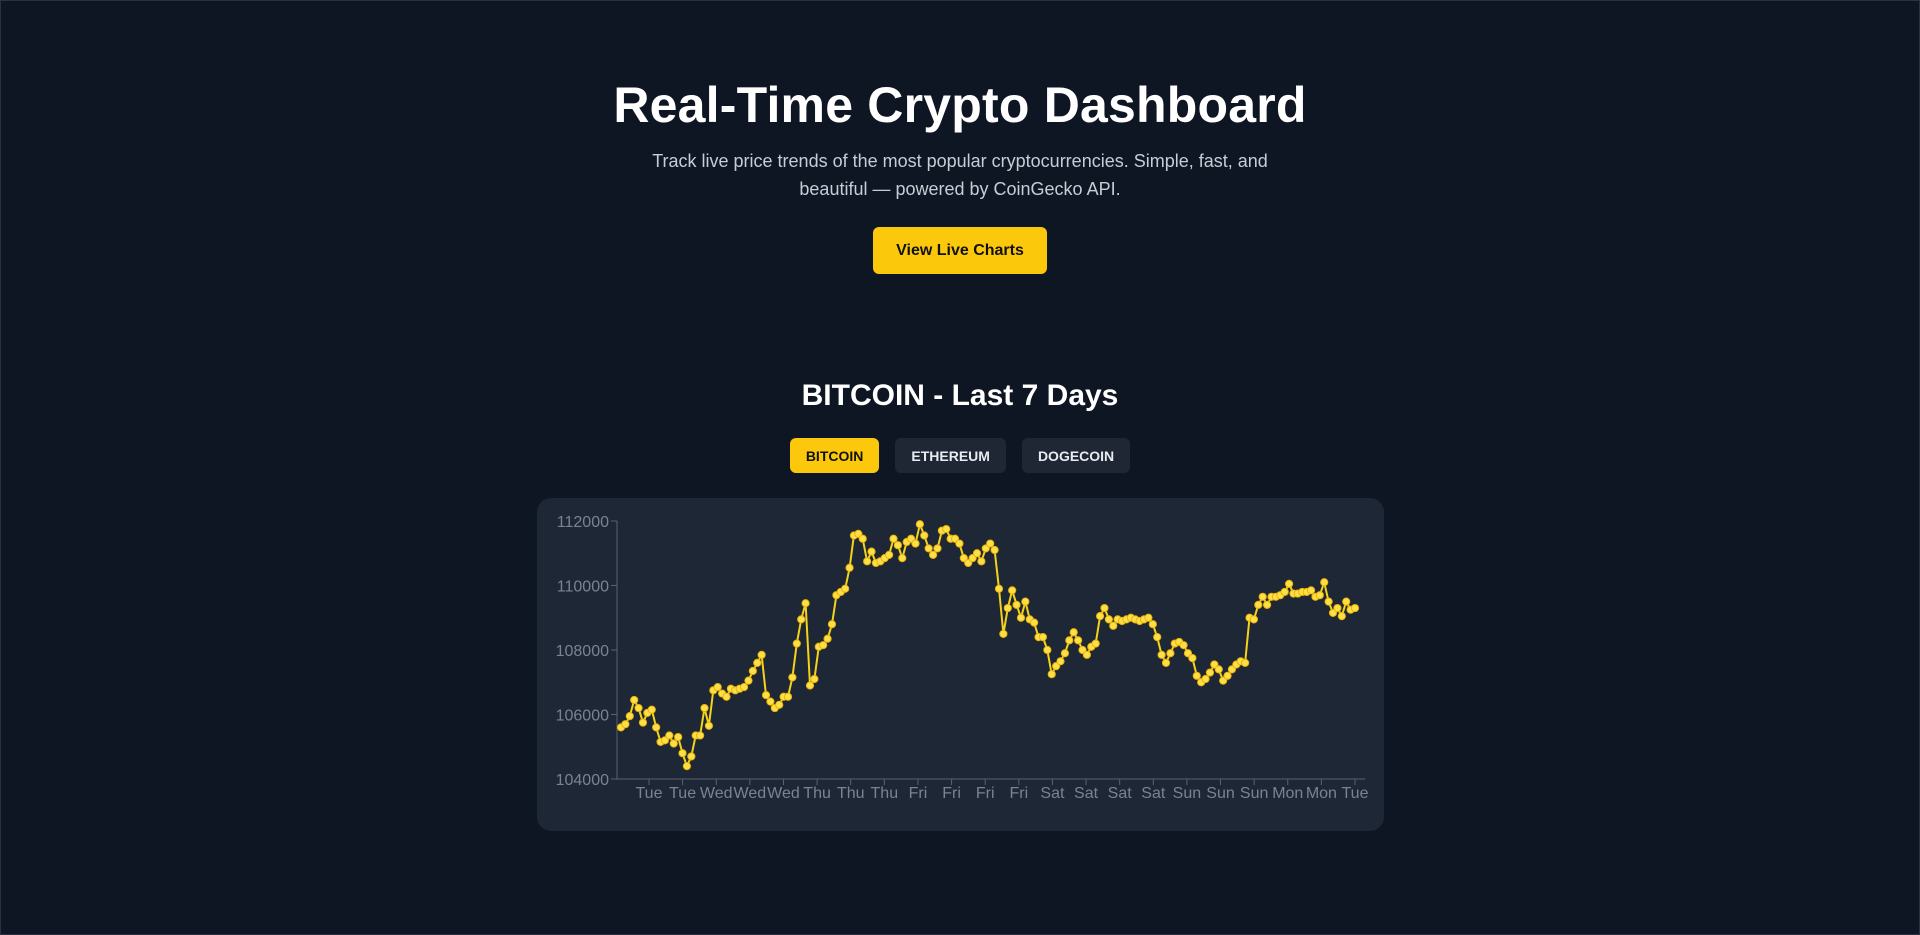 The width and height of the screenshot is (1920, 935). What do you see at coordinates (960, 105) in the screenshot?
I see `page-title: Real-Time Crypto Dashboard` at bounding box center [960, 105].